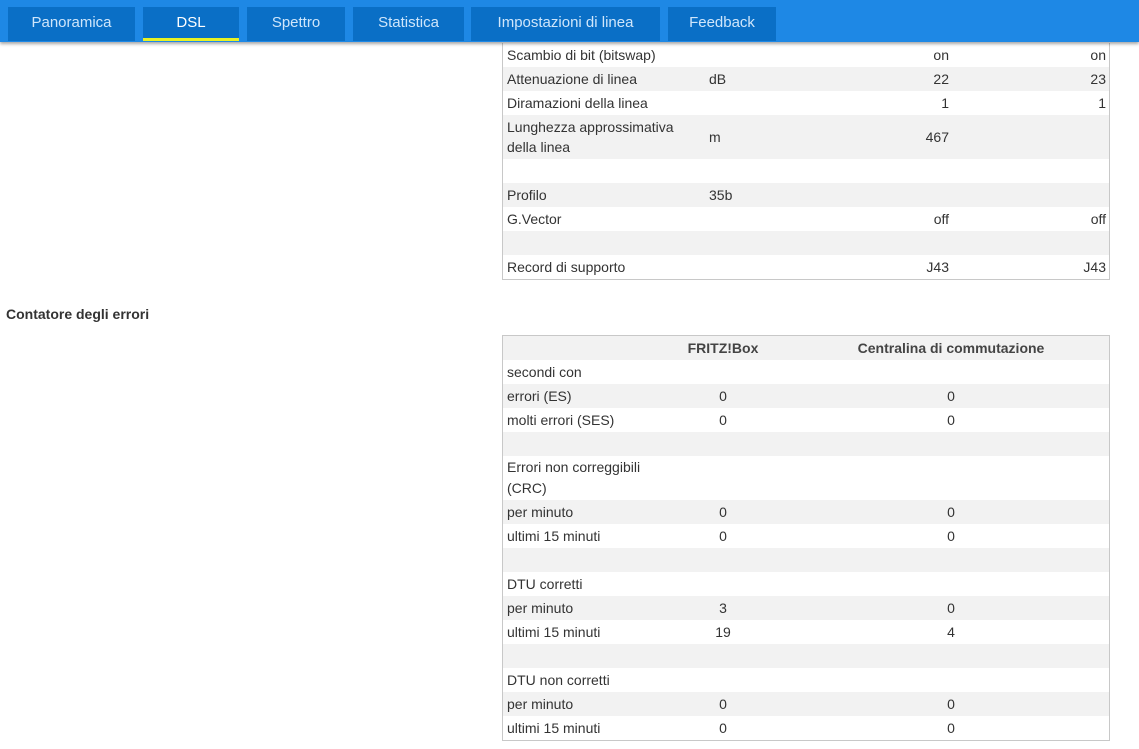 This screenshot has width=1139, height=749. I want to click on row-label: Errori non correggibili (CRC), so click(574, 477).